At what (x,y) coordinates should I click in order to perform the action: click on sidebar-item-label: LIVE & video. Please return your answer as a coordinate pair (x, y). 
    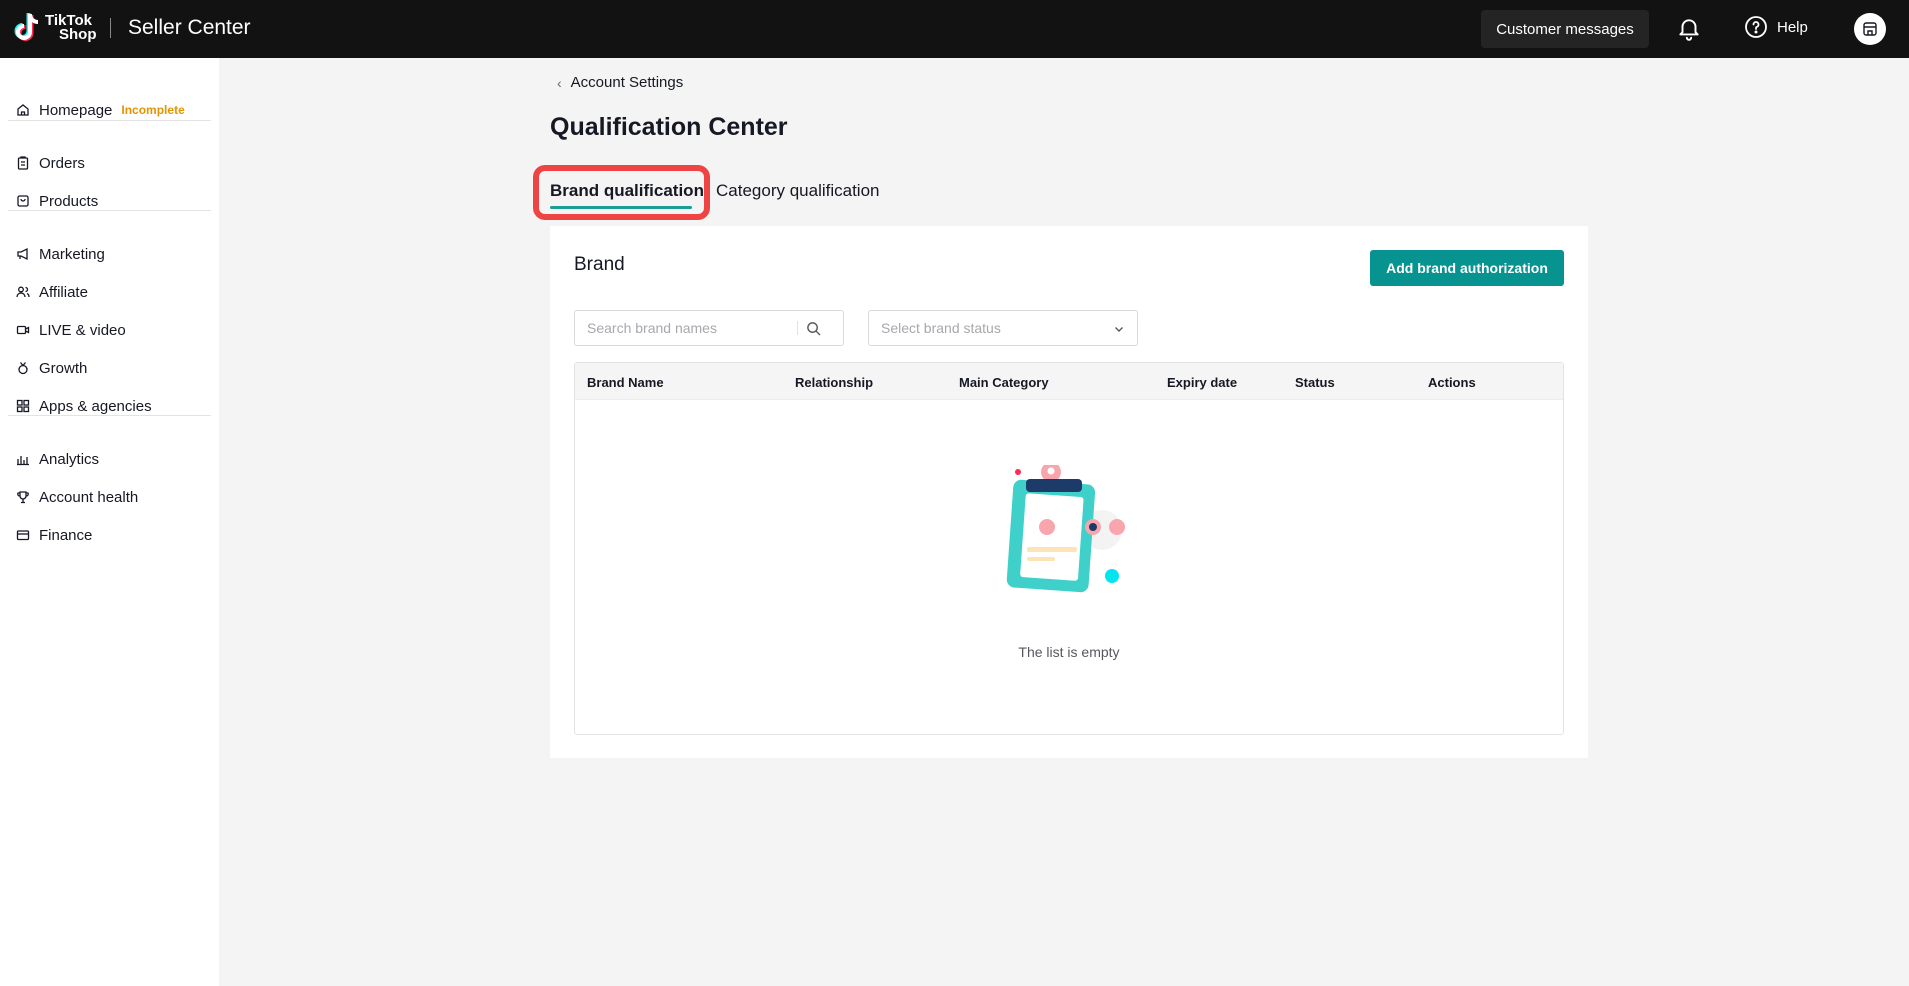
    Looking at the image, I should click on (82, 330).